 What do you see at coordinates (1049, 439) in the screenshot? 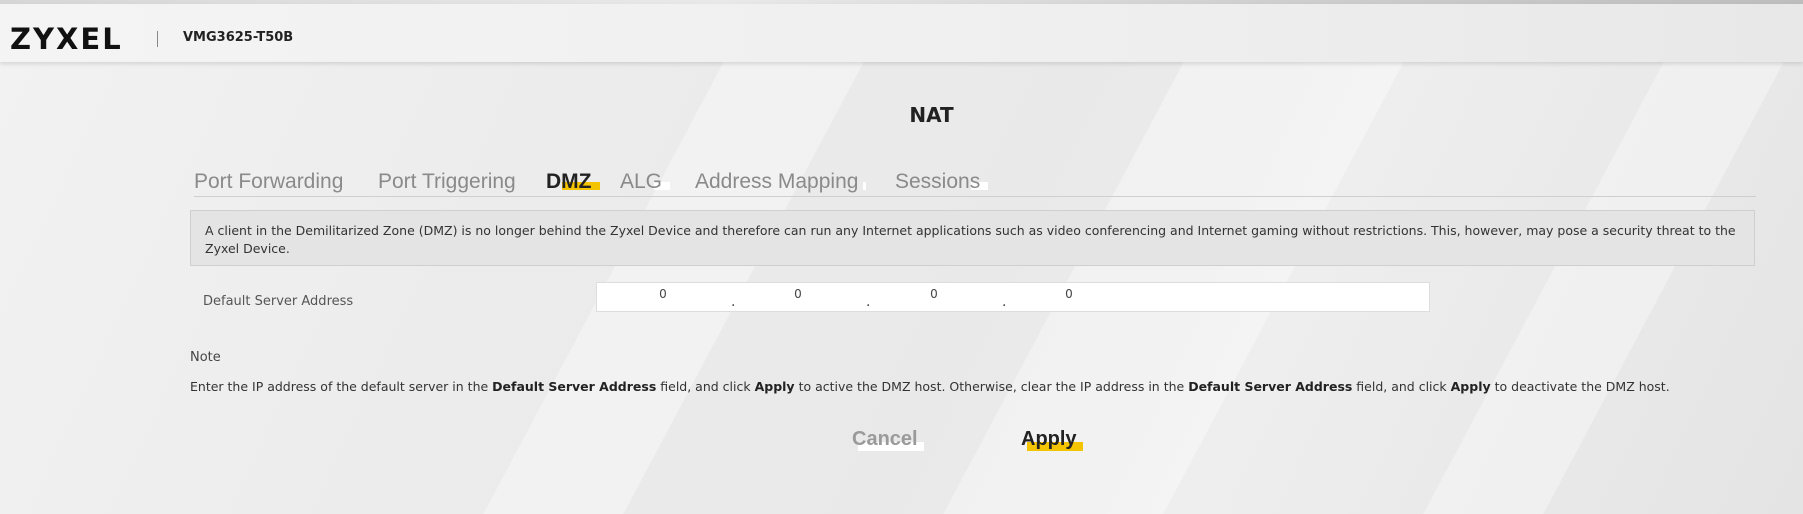
I see `apply-label: Apply` at bounding box center [1049, 439].